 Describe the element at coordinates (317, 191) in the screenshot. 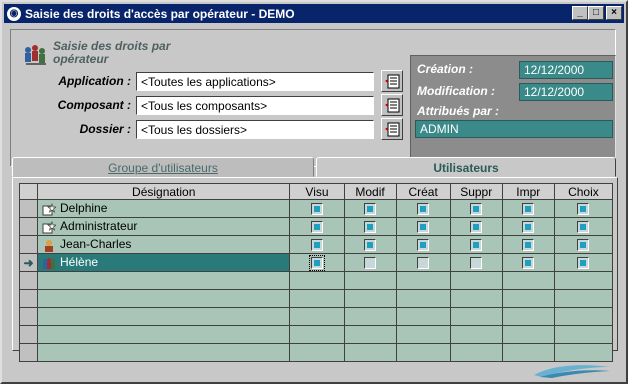

I see `column-header: Visu` at that location.